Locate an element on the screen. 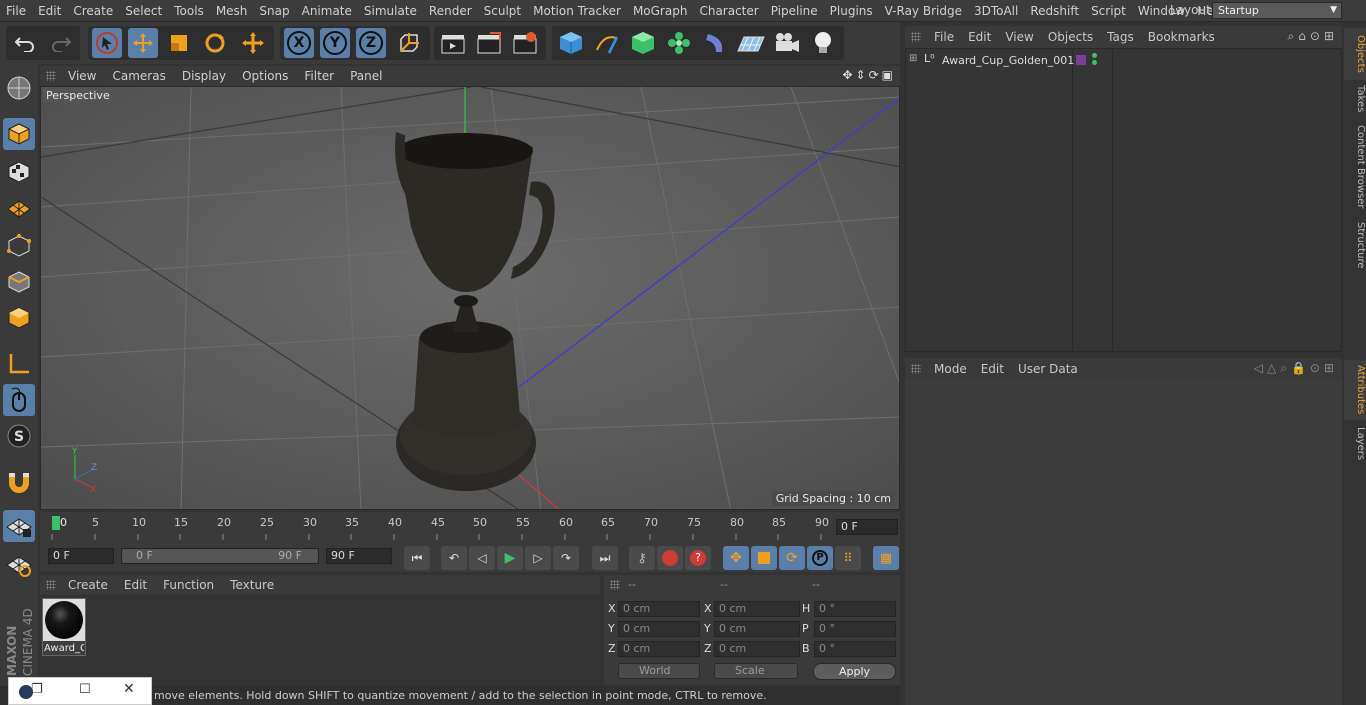 The height and width of the screenshot is (705, 1366). pos-y-field: 0 cm is located at coordinates (659, 629).